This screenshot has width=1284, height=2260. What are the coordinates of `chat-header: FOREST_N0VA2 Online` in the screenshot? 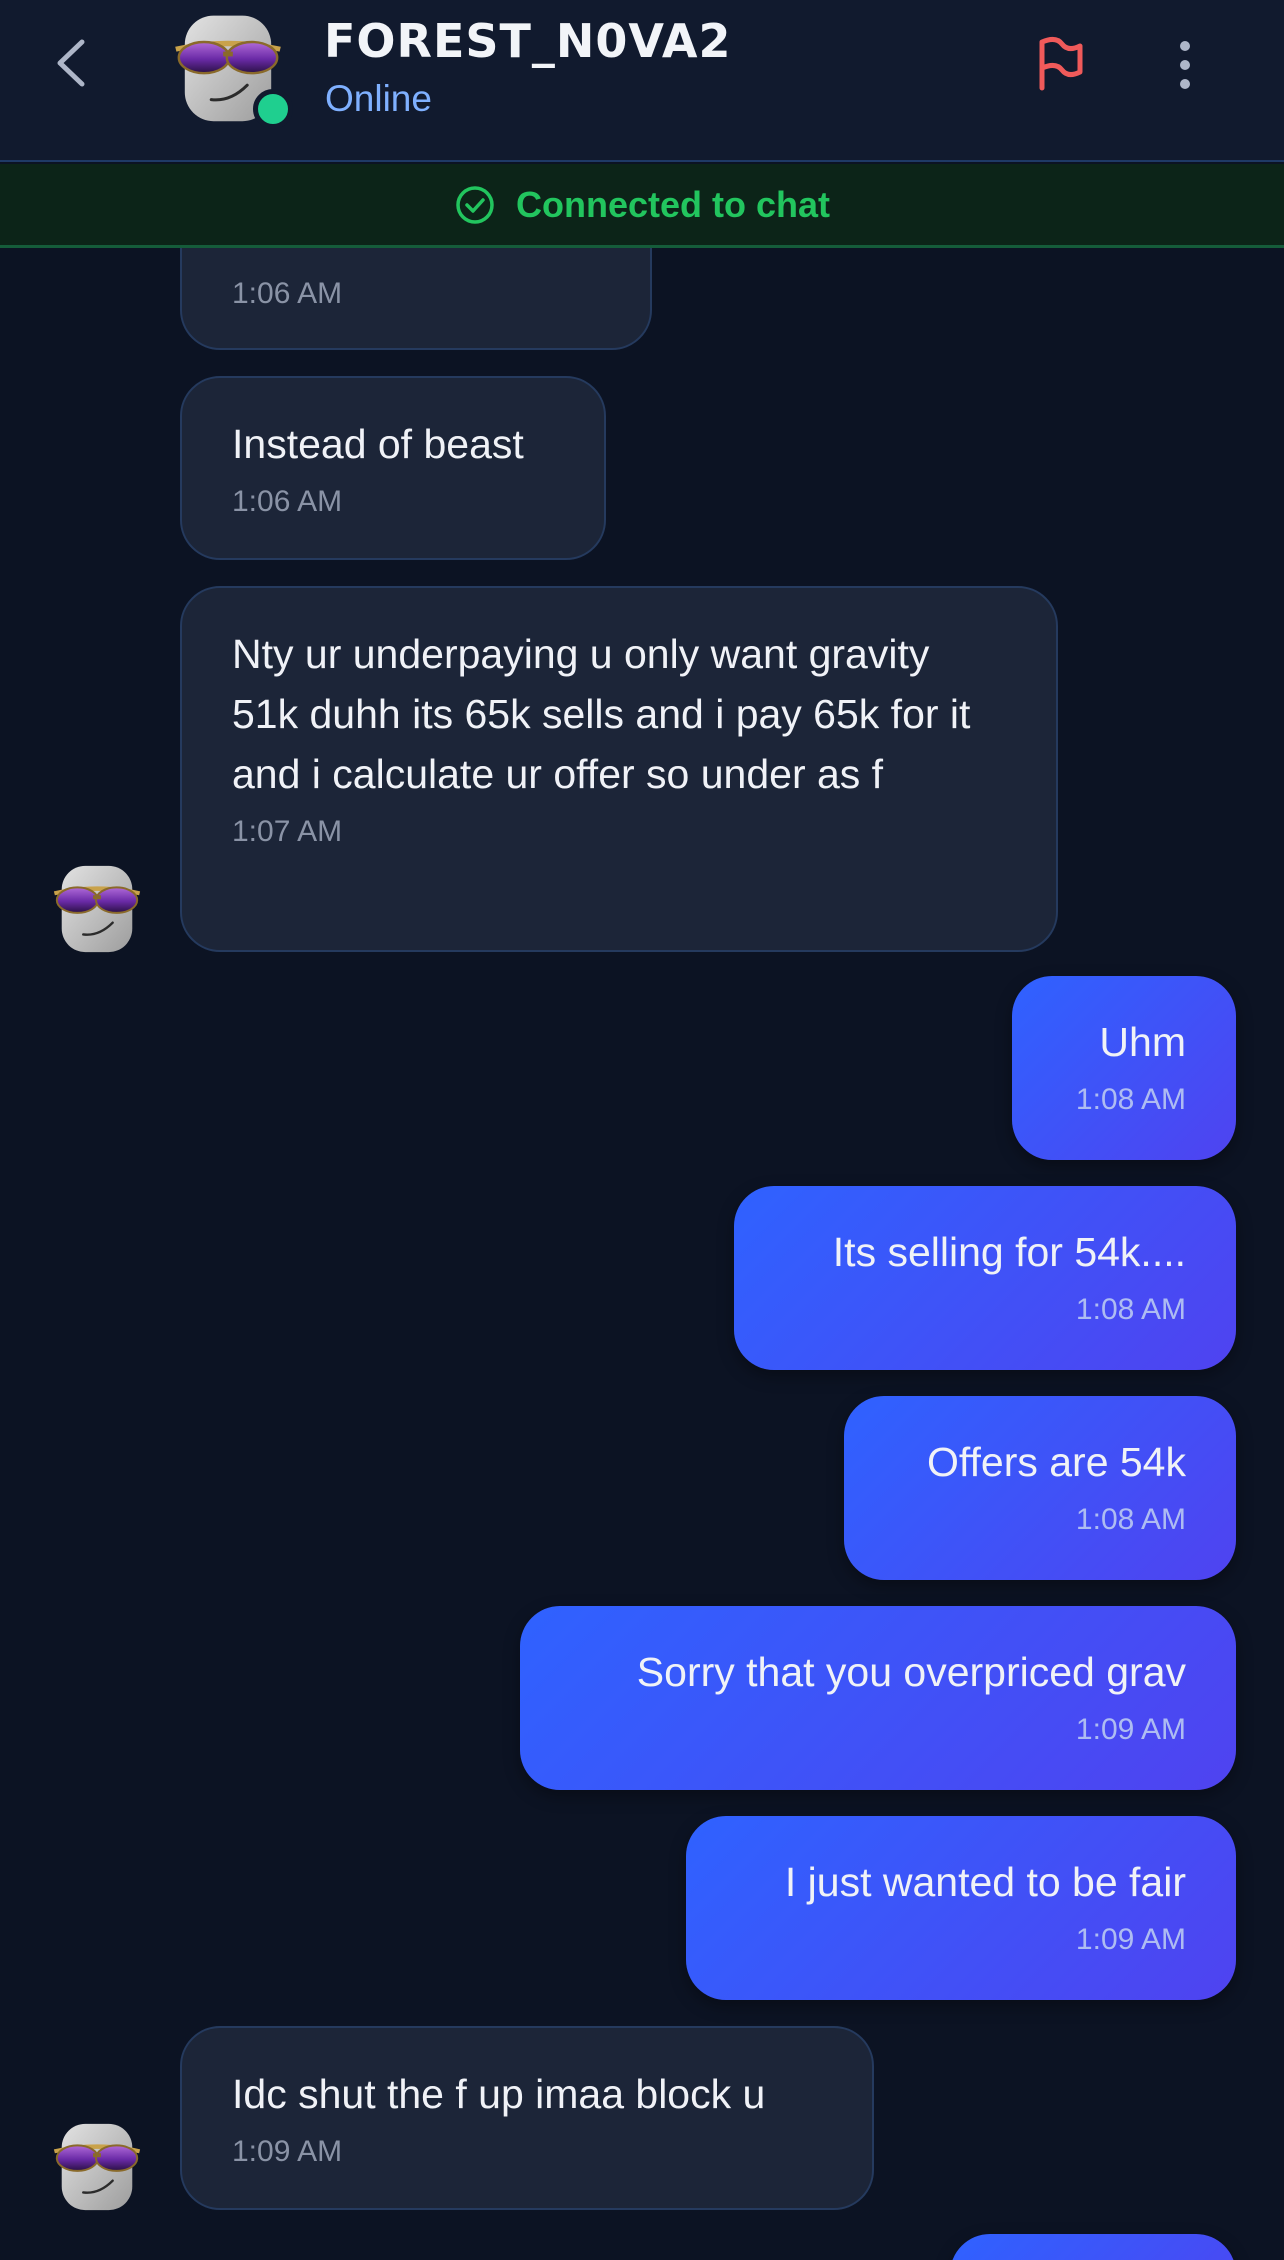 It's located at (642, 81).